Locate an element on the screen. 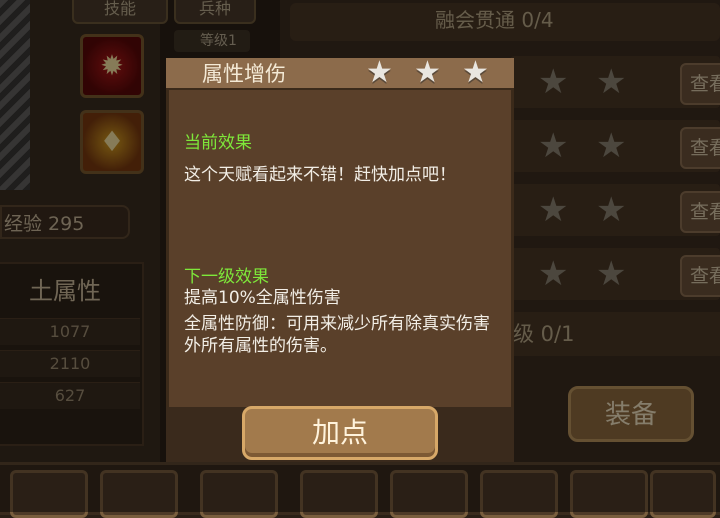 This screenshot has width=720, height=518. popup-title: 属性增伤 is located at coordinates (244, 74).